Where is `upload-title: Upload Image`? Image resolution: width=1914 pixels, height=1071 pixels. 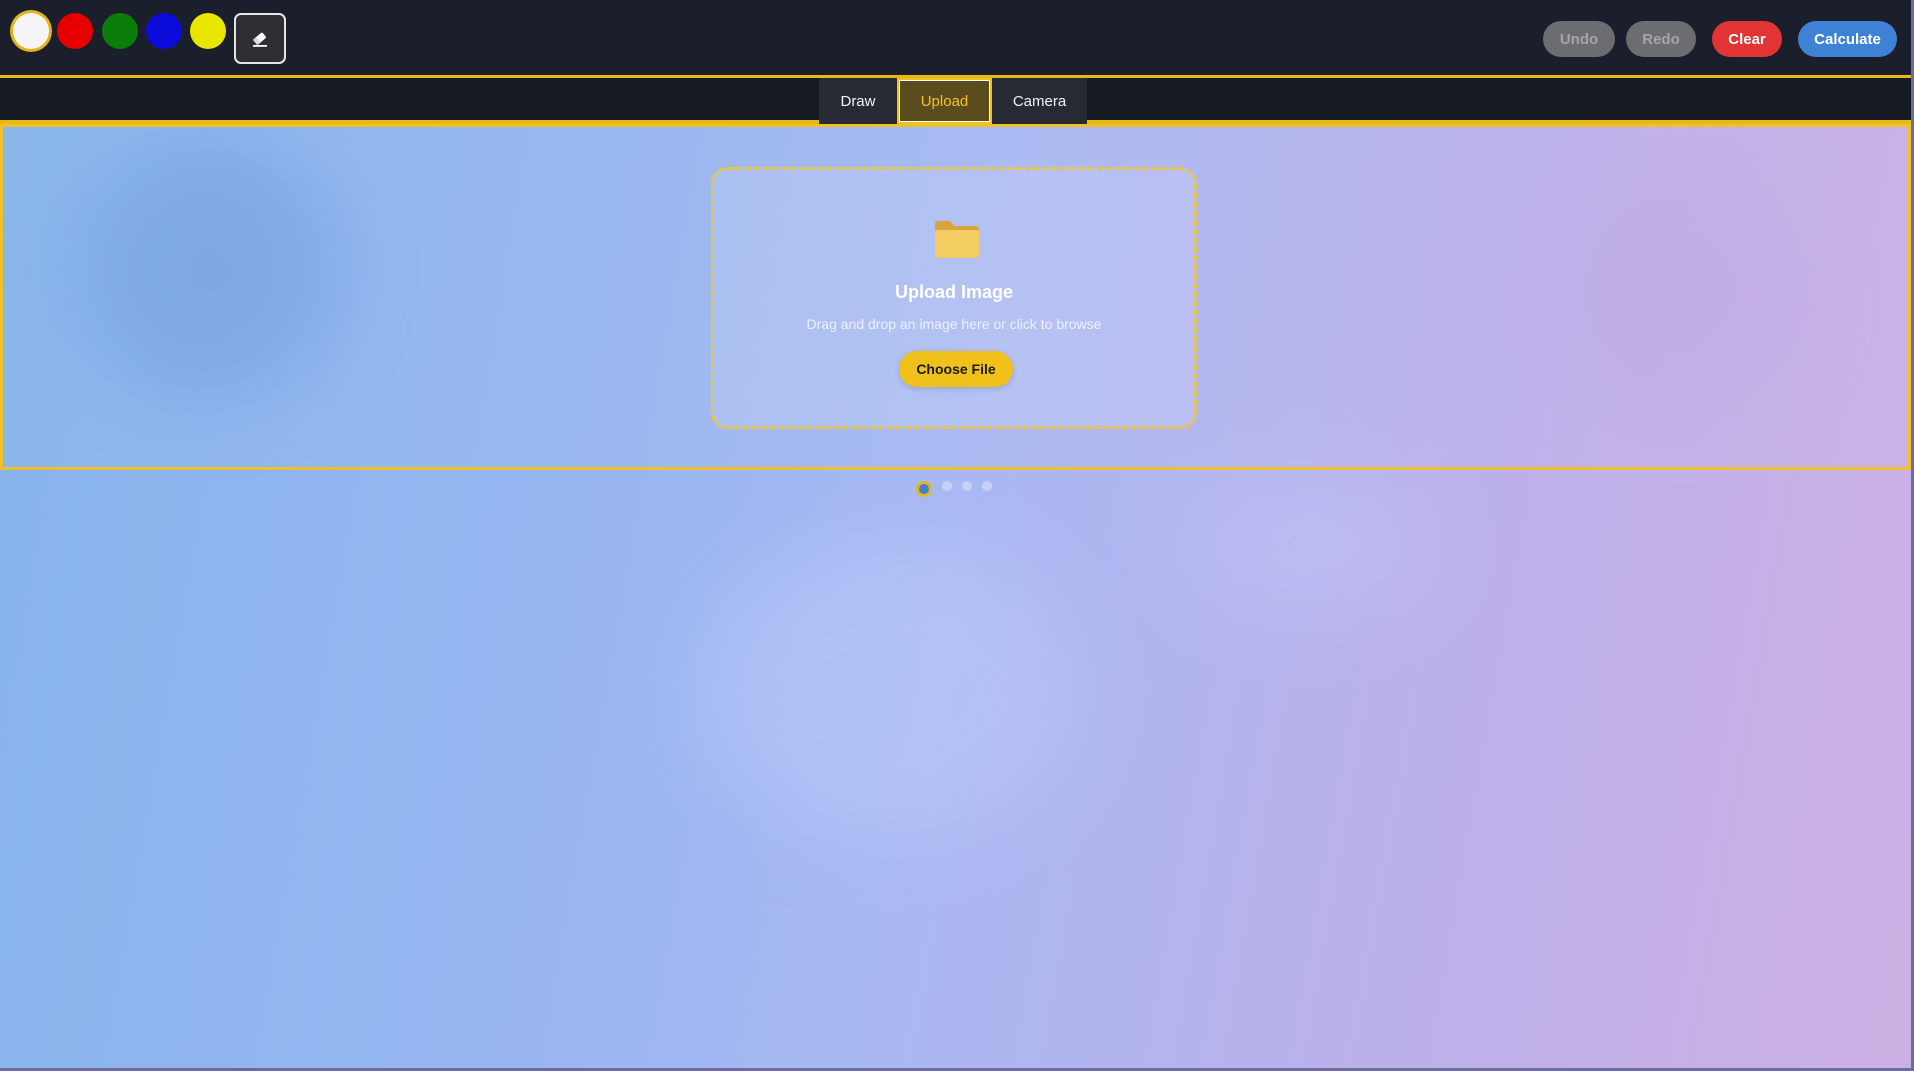
upload-title: Upload Image is located at coordinates (954, 292).